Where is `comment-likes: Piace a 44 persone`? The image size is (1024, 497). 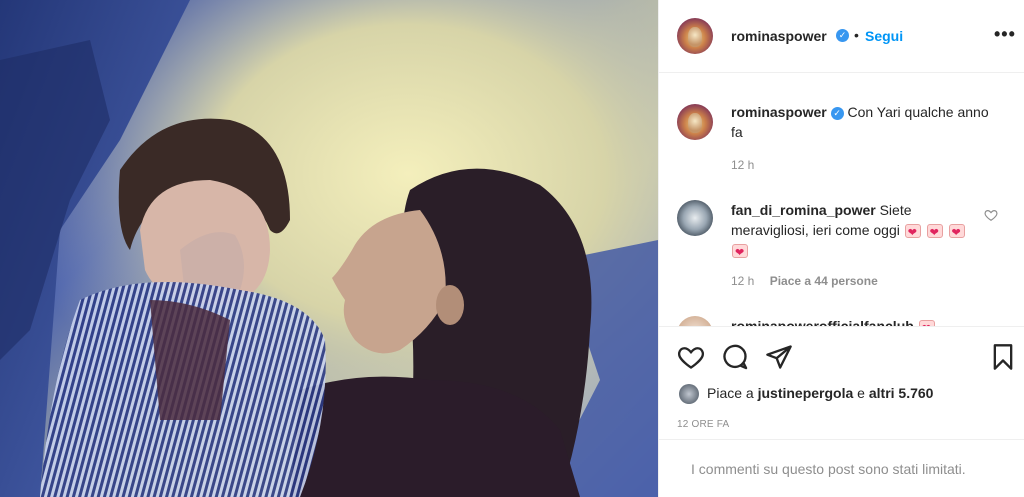 comment-likes: Piace a 44 persone is located at coordinates (824, 281).